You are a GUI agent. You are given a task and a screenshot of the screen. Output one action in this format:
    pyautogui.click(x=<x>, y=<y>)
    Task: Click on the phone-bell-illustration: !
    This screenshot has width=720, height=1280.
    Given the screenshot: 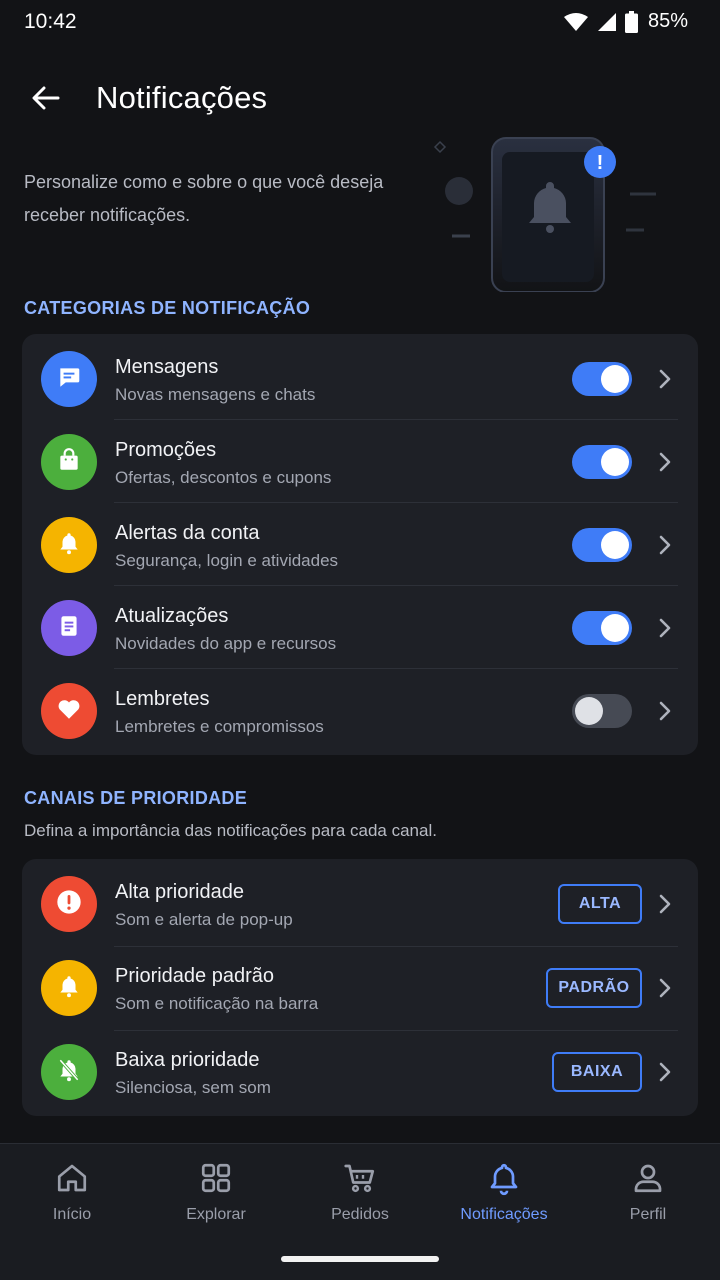 What is the action you would take?
    pyautogui.click(x=550, y=212)
    